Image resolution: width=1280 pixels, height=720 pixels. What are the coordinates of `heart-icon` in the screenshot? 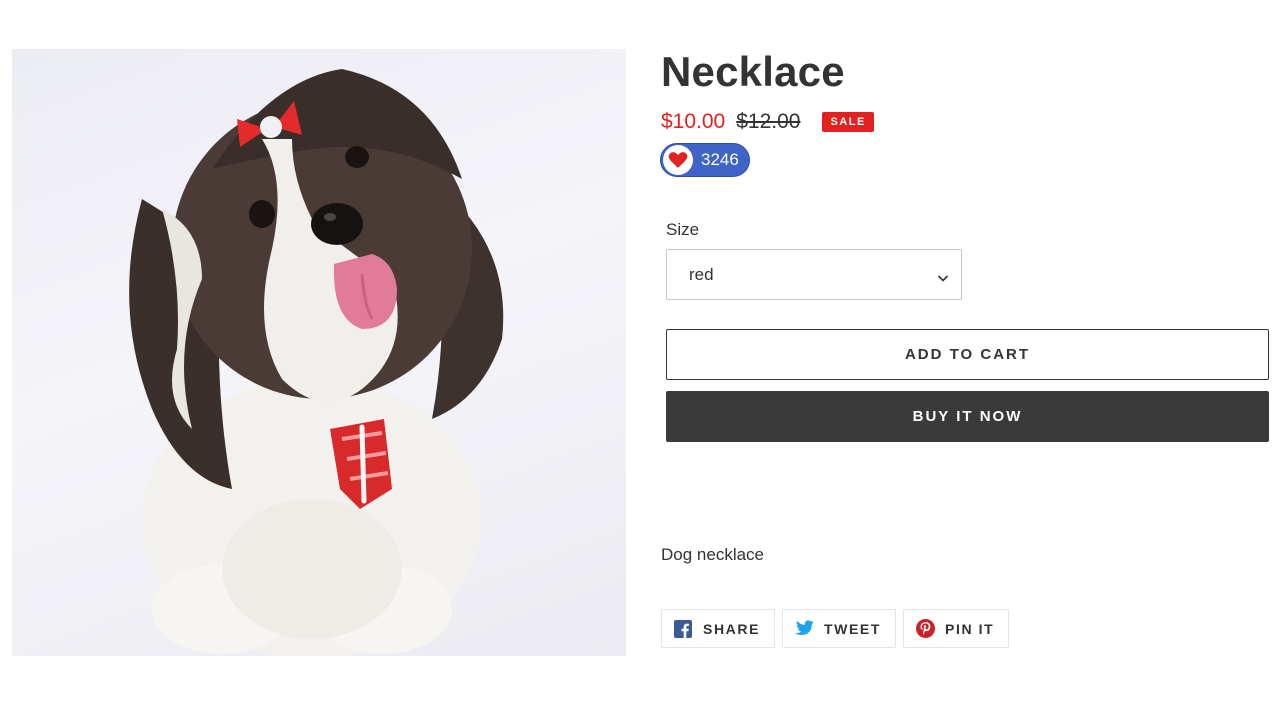 It's located at (678, 160).